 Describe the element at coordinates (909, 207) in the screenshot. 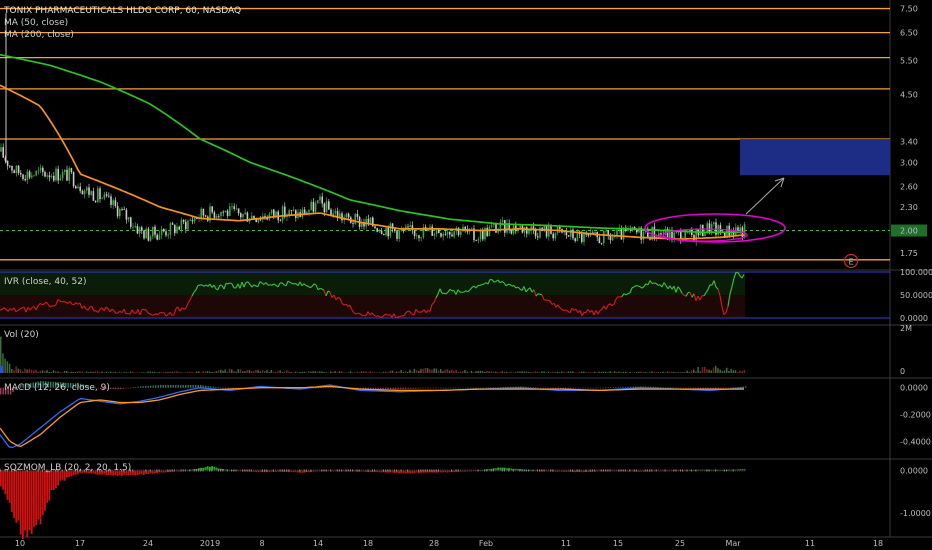

I see `price-tick-label: 2.30` at that location.